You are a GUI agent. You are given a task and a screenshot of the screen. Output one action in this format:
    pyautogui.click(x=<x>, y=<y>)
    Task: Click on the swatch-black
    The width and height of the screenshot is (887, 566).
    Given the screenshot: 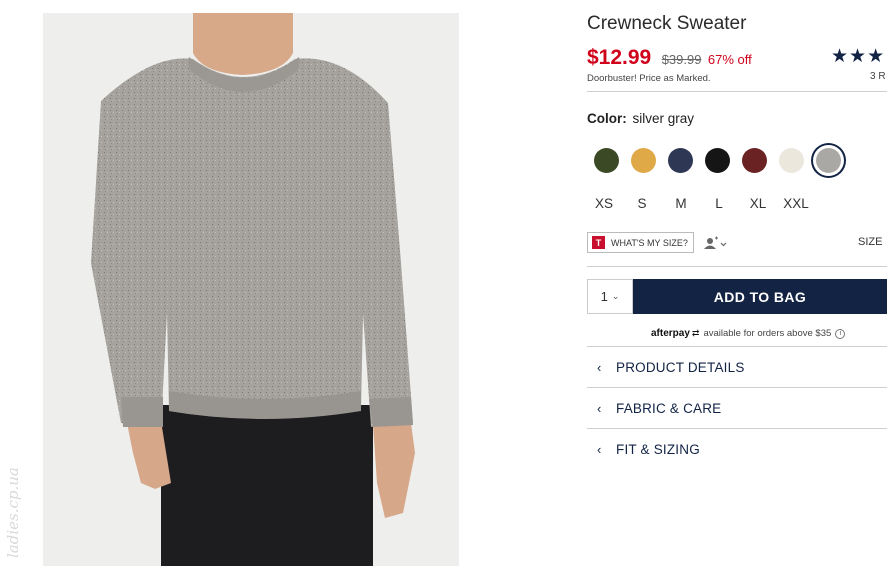 What is the action you would take?
    pyautogui.click(x=717, y=160)
    